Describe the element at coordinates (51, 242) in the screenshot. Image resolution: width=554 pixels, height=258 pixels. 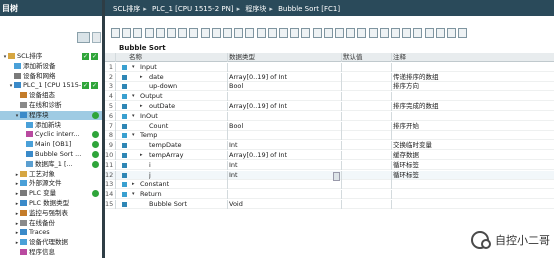
I see `tree-item: ▸ 设备代理数据` at that location.